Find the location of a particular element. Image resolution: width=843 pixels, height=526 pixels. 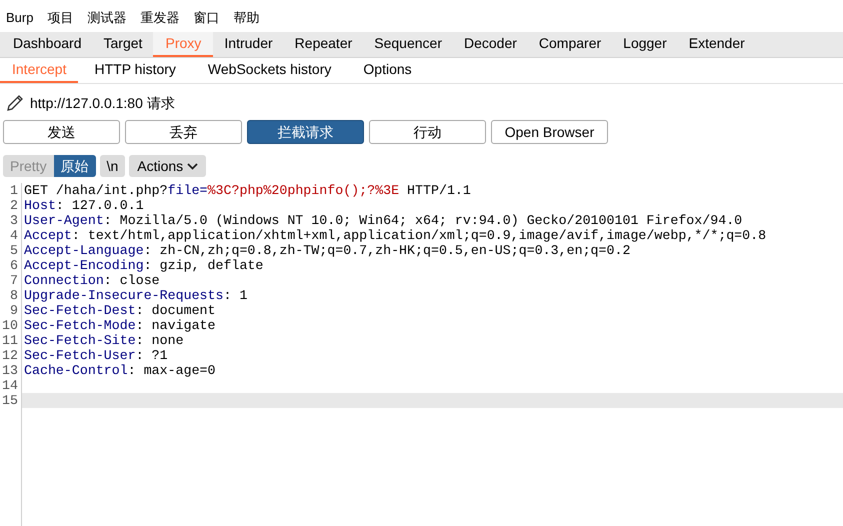

main-tab: Extender is located at coordinates (717, 44).